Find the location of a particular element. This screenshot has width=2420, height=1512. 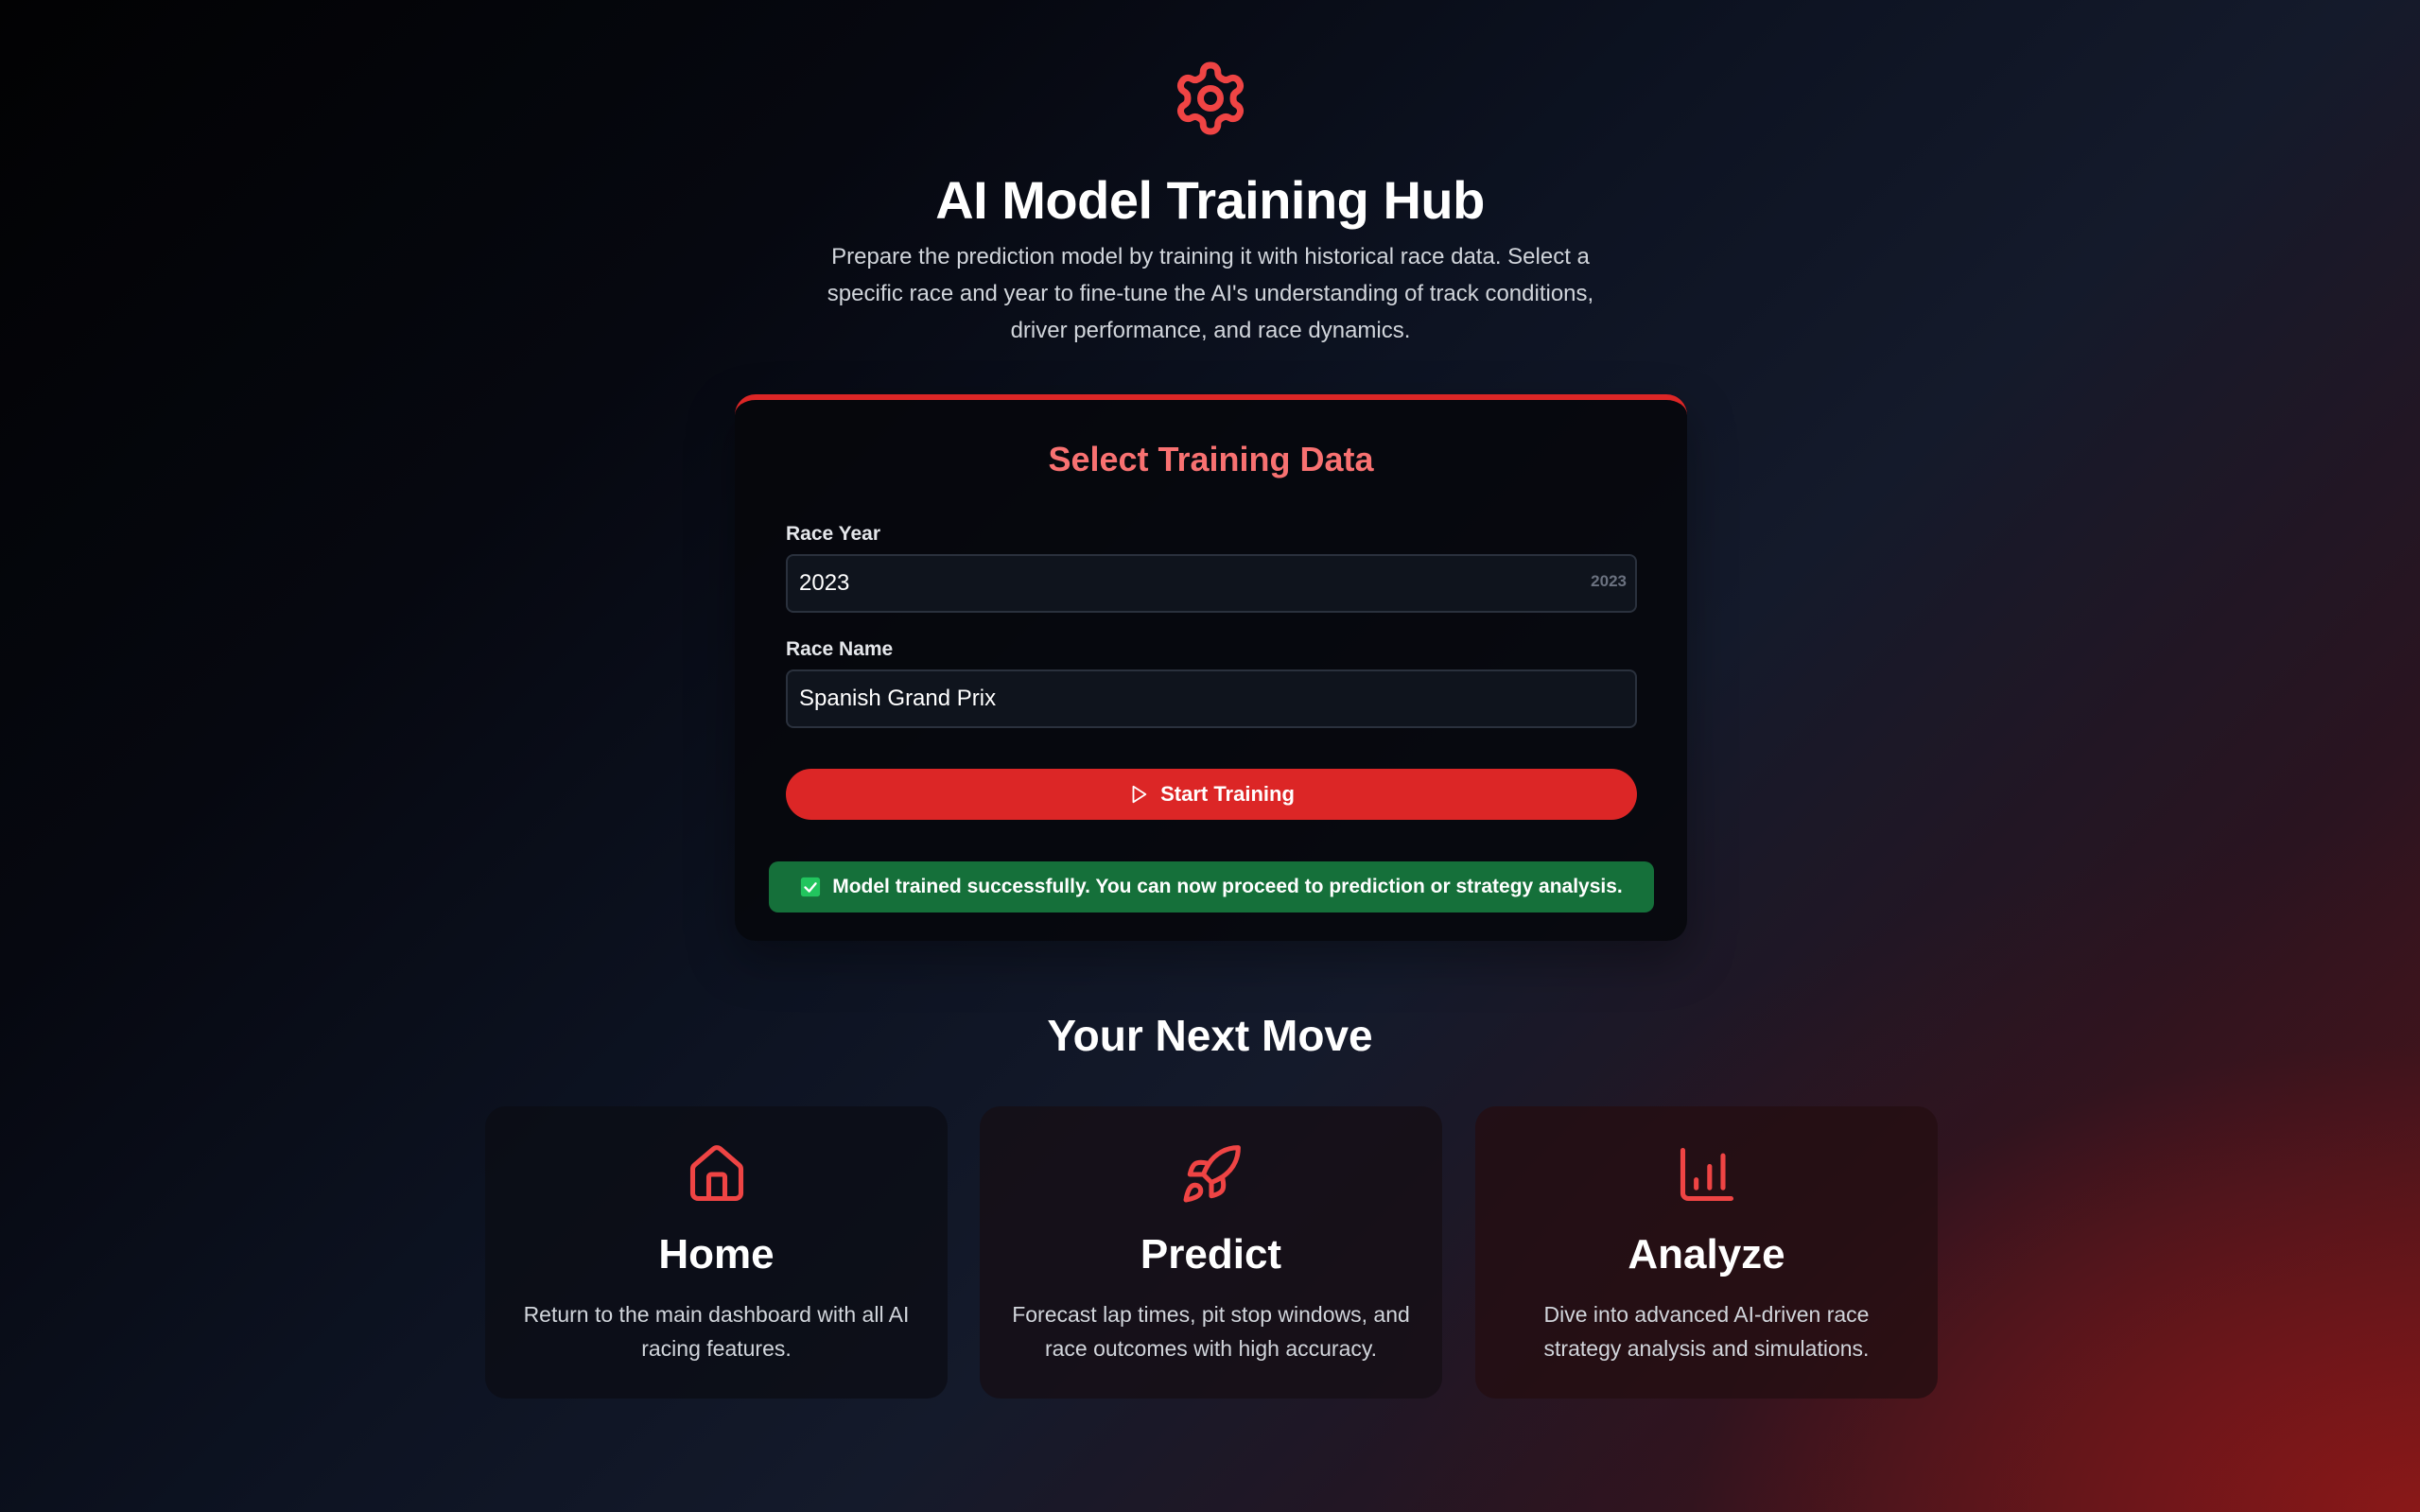

page-title: AI Model Training Hub is located at coordinates (1210, 200).